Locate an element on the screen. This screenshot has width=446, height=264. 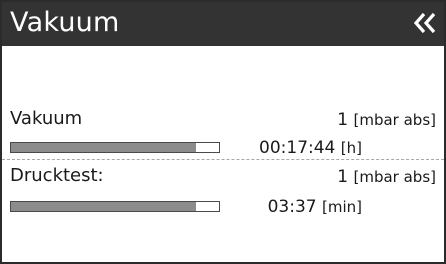
pressure-test-time-unit: [min] is located at coordinates (342, 207).